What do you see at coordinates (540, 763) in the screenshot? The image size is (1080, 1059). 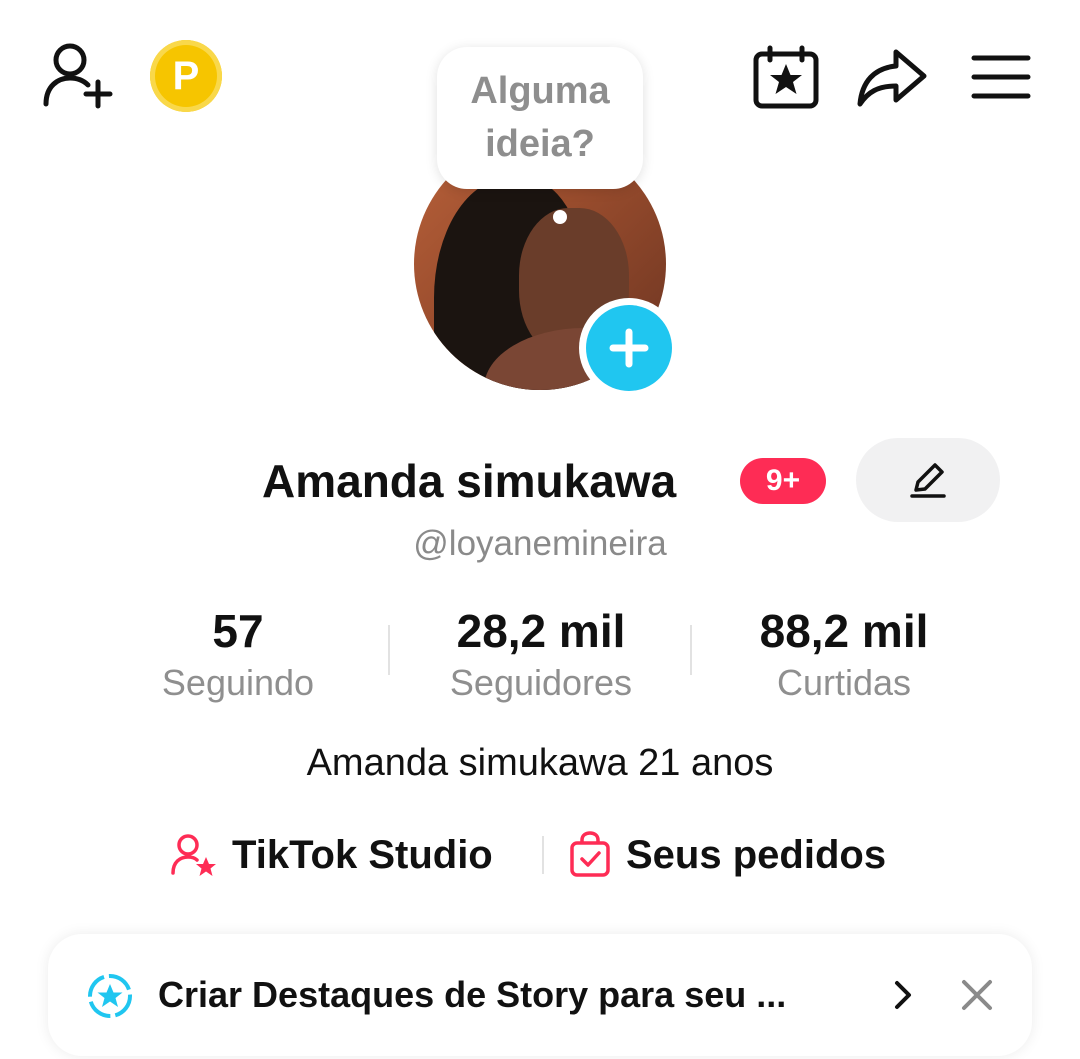 I see `bio-text: Amanda simukawa 21 anos` at bounding box center [540, 763].